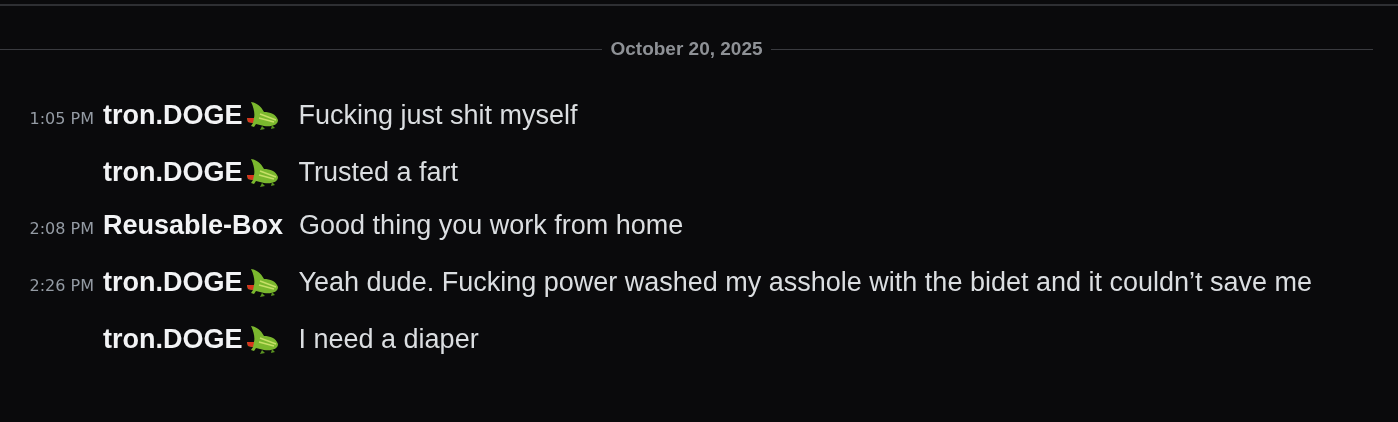  I want to click on date-divider-label: October 20, 2025, so click(686, 49).